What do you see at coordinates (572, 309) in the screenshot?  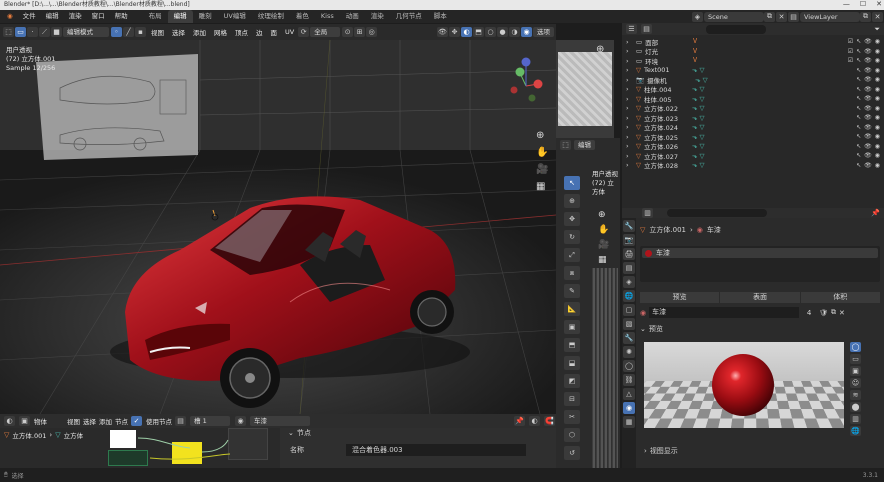 I see `measure-tool-icon: 📐` at bounding box center [572, 309].